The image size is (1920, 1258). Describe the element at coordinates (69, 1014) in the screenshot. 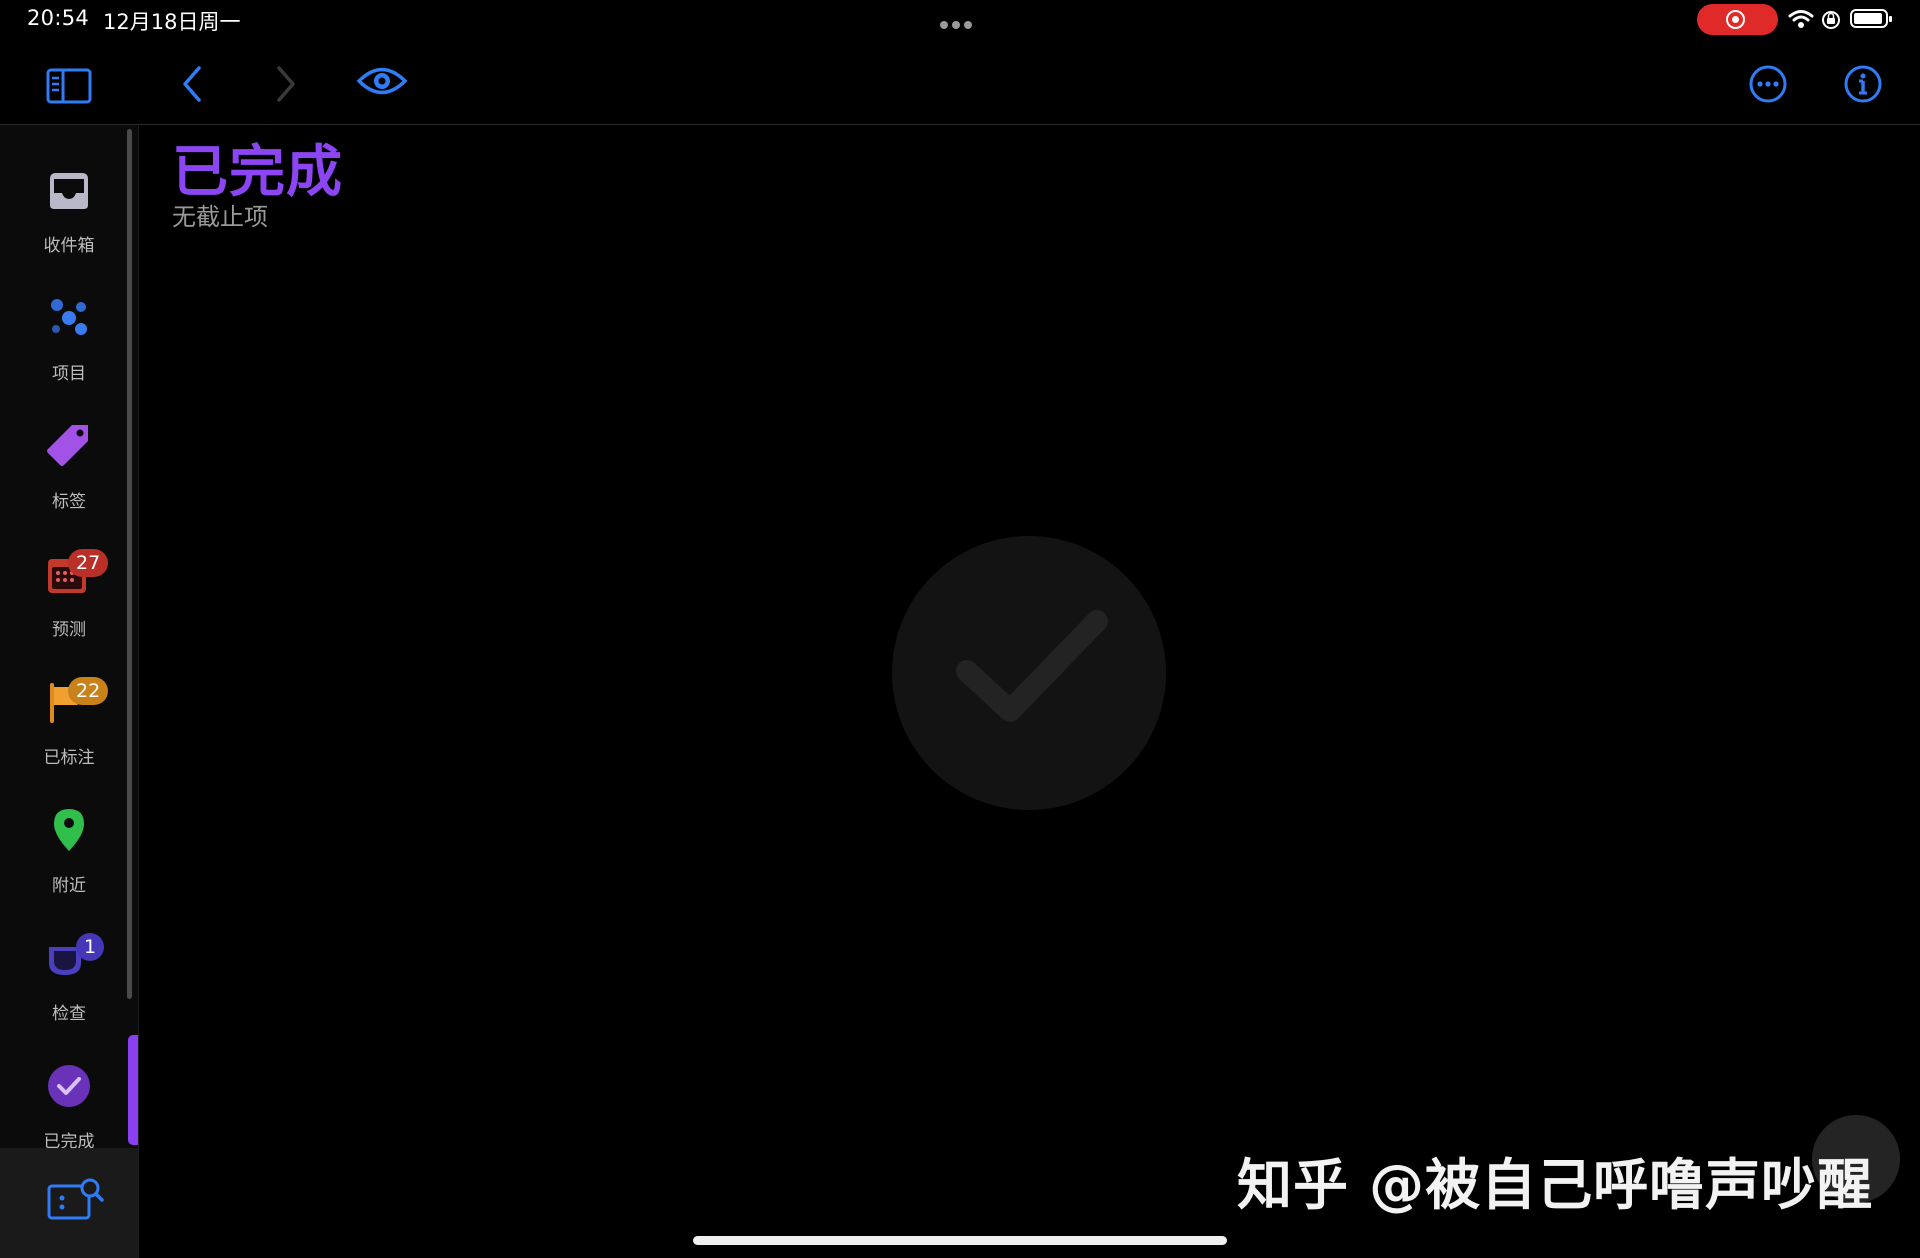

I see `sidebar-item-label: 检查` at that location.